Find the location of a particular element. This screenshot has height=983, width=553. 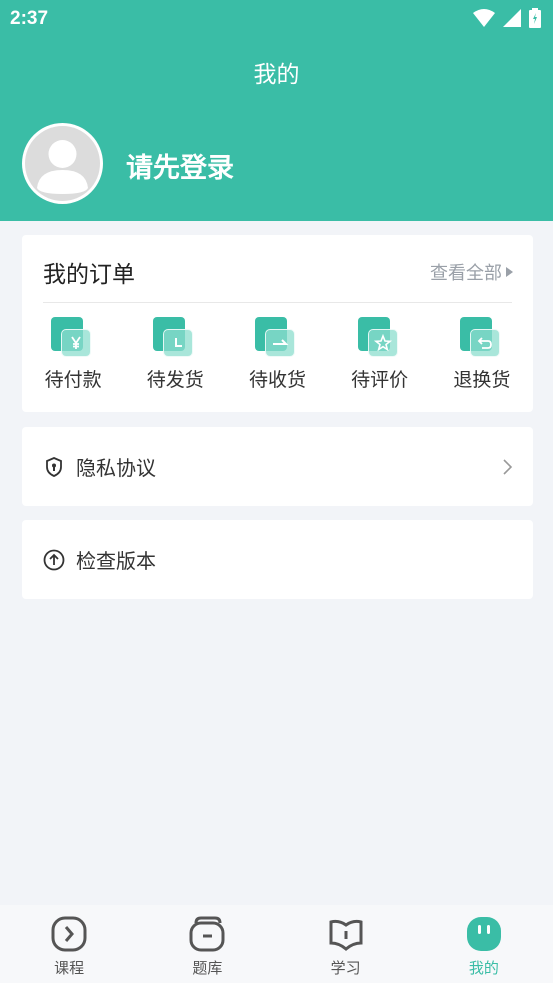

order-pending-shipment: 待发货 is located at coordinates (175, 354).